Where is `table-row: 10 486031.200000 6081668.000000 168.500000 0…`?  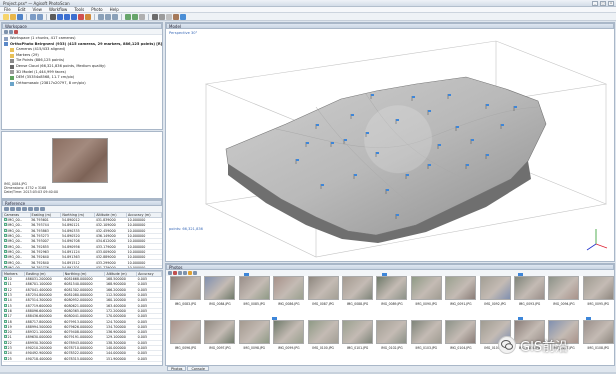 table-row: 10 486031.200000 6081668.000000 168.500000 0… is located at coordinates (82, 279).